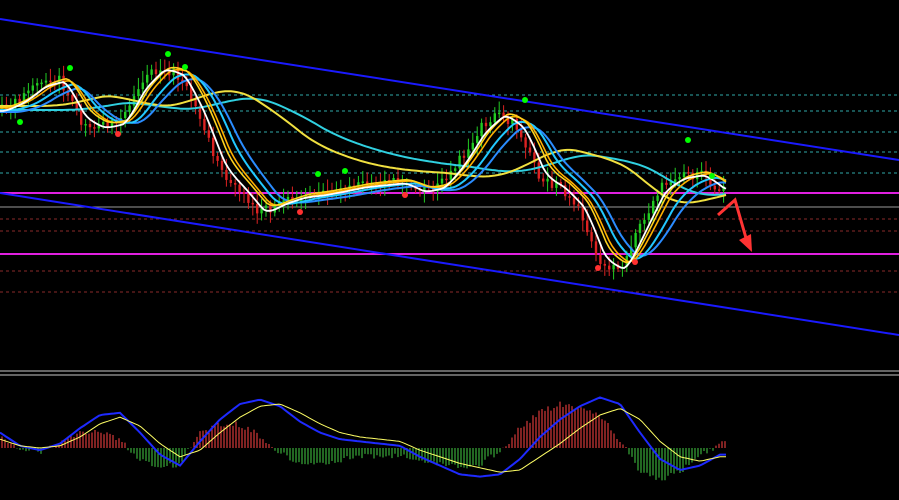 The width and height of the screenshot is (899, 500). I want to click on indicator-panel, so click(363, 438).